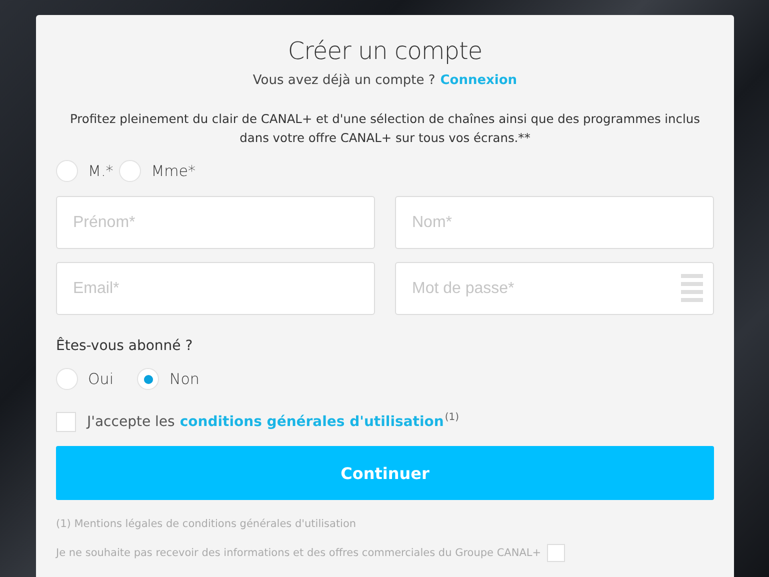 This screenshot has height=577, width=769. What do you see at coordinates (344, 80) in the screenshot?
I see `login-prompt: Vous avez déjà un compte ?` at bounding box center [344, 80].